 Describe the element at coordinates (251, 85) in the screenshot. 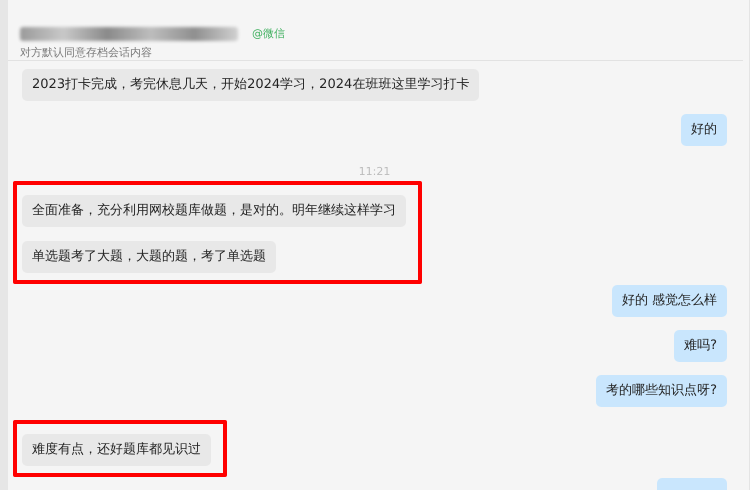

I see `message-bubble: 2023打卡完成，考完休息几天，开始2024学习，2024在班班这里学习打卡` at that location.